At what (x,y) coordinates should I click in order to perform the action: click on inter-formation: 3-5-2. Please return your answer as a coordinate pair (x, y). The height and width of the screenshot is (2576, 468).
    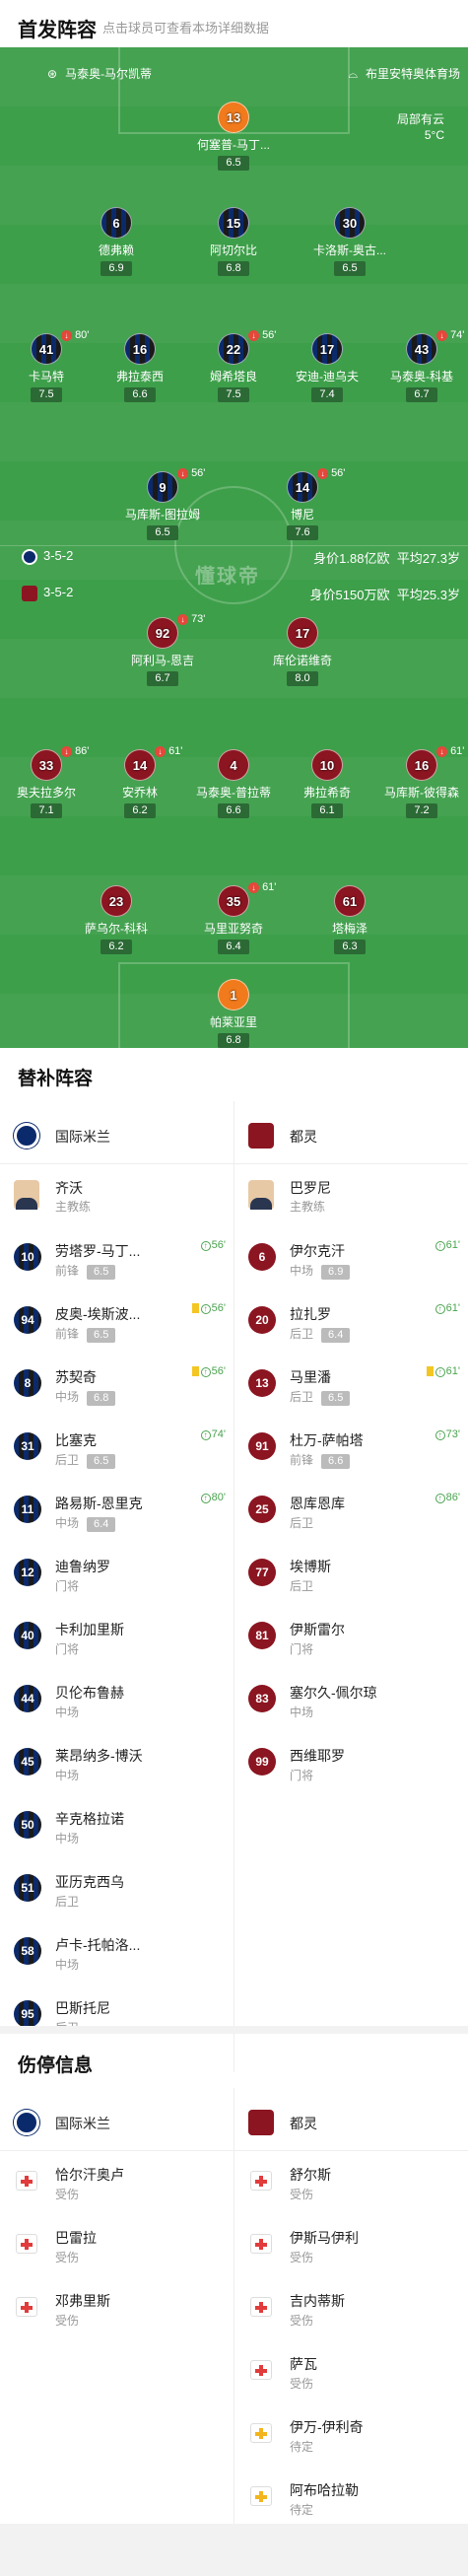
    Looking at the image, I should click on (47, 557).